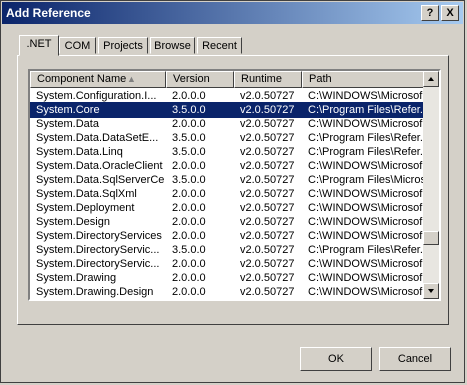  Describe the element at coordinates (219, 45) in the screenshot. I see `tab-recent: Recent` at that location.